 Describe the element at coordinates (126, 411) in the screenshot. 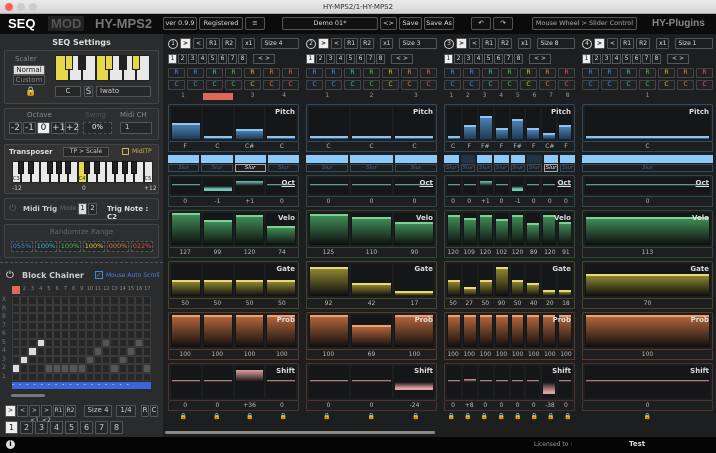

I see `chainer-division-select: 1/4` at that location.